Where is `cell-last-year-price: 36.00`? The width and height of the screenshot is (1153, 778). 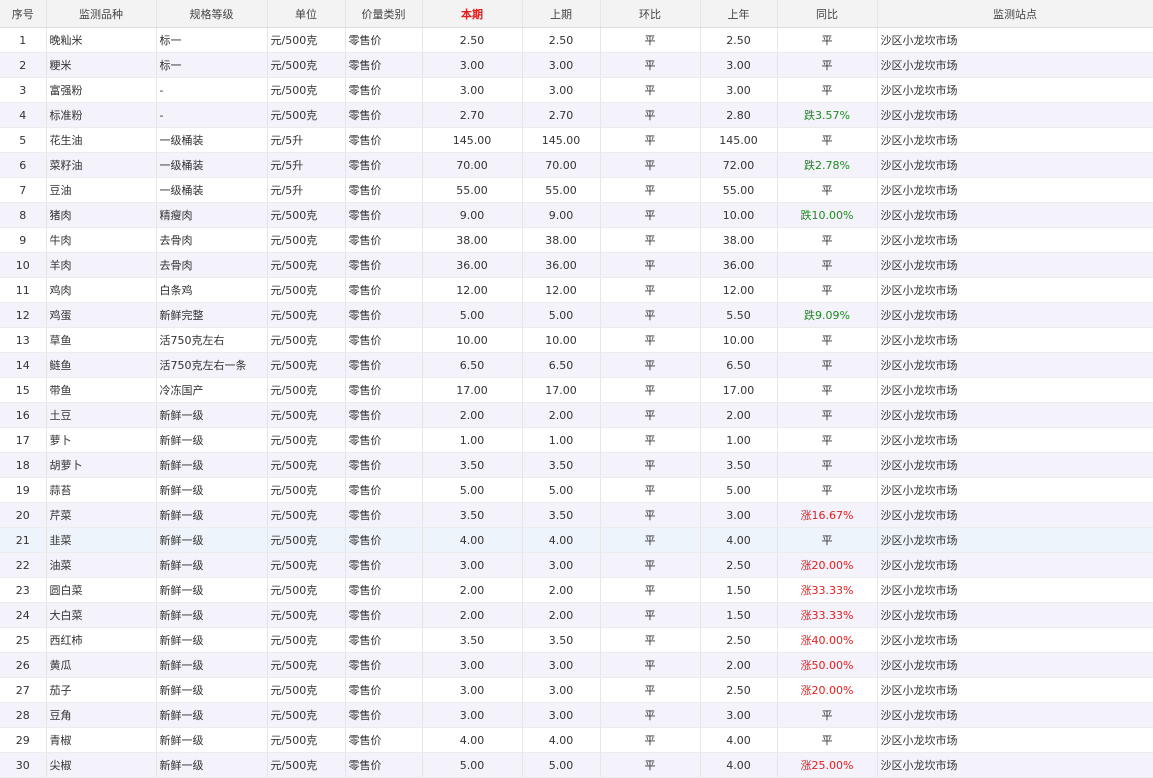
cell-last-year-price: 36.00 is located at coordinates (739, 265).